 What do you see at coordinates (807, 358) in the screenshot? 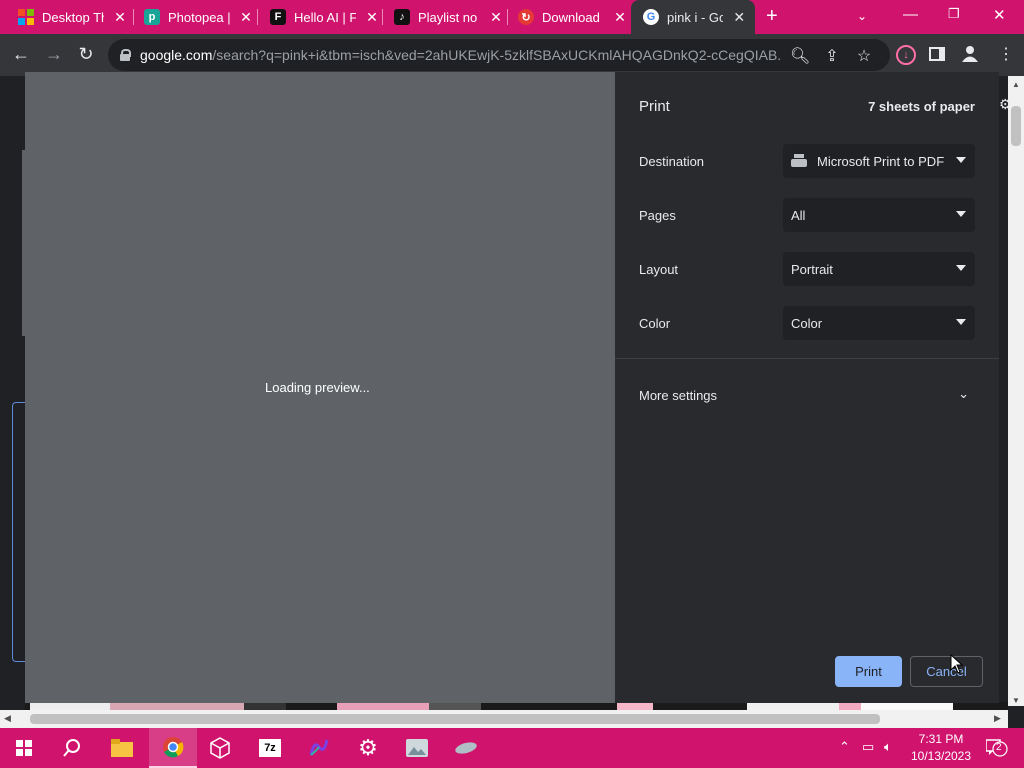
I see `settings-divider` at bounding box center [807, 358].